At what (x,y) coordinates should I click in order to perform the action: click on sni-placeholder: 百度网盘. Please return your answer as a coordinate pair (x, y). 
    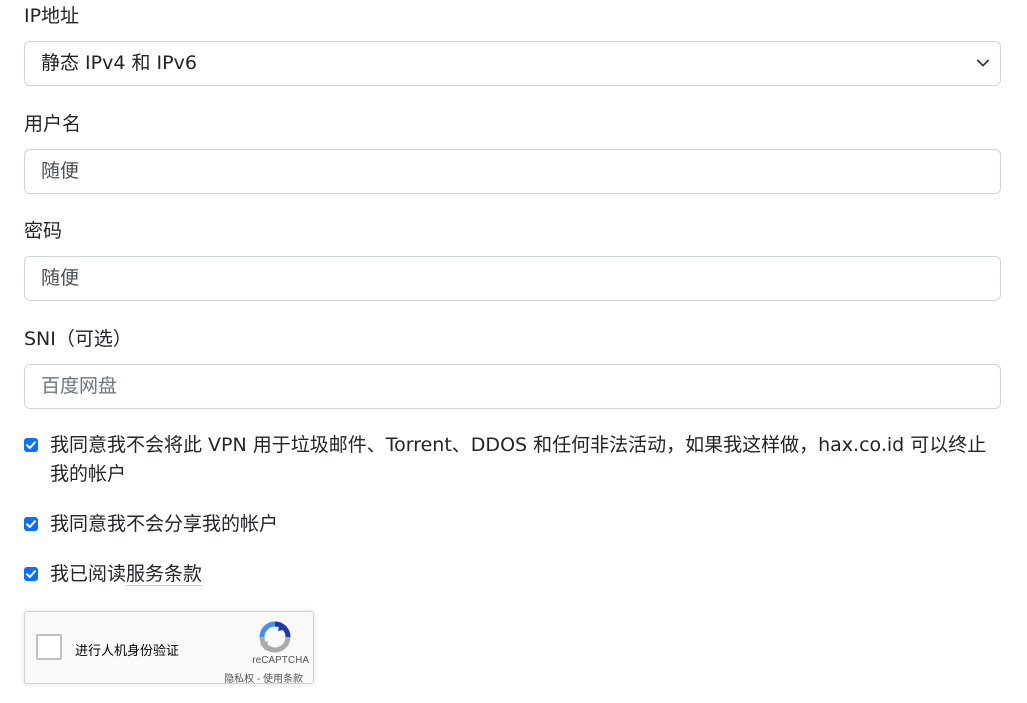
    Looking at the image, I should click on (79, 386).